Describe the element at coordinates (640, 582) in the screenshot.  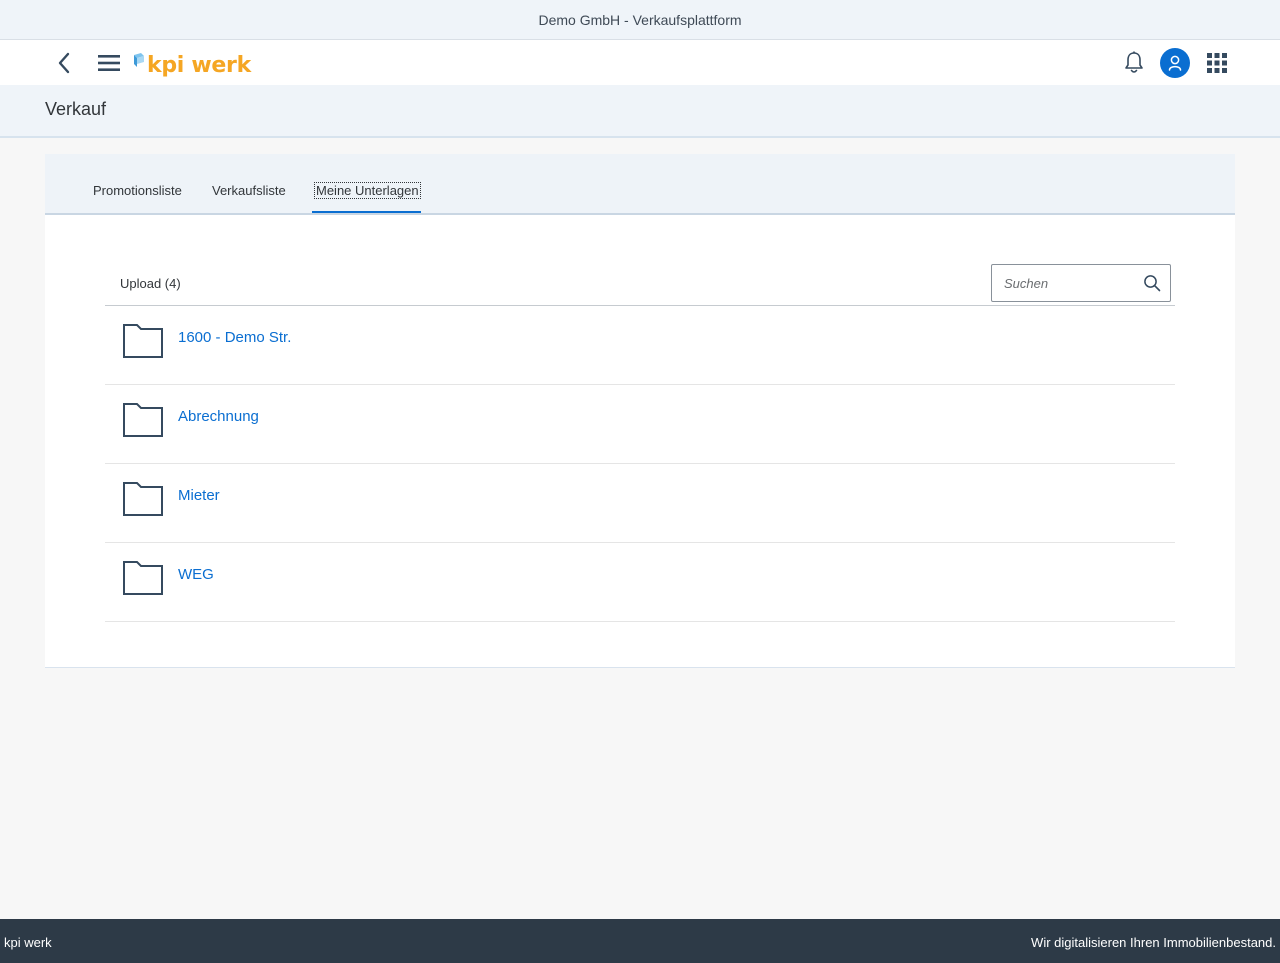
I see `list-item: WEG` at that location.